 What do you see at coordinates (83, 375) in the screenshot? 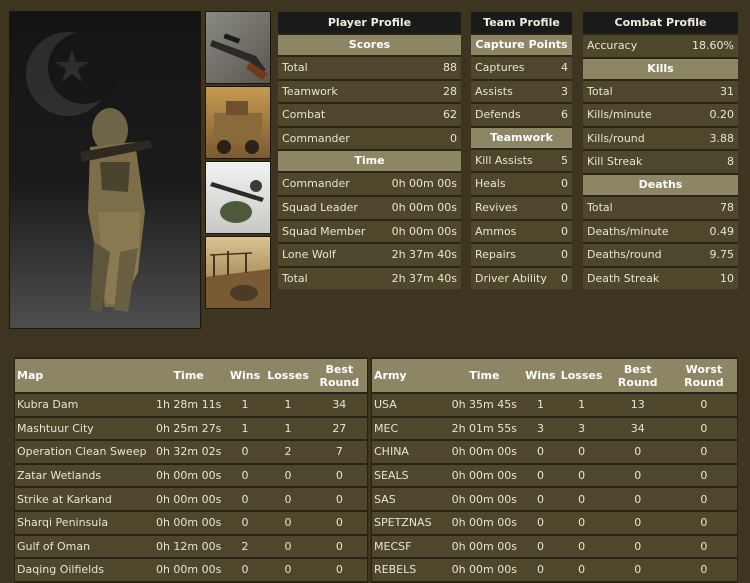
I see `col-map: Map` at bounding box center [83, 375].